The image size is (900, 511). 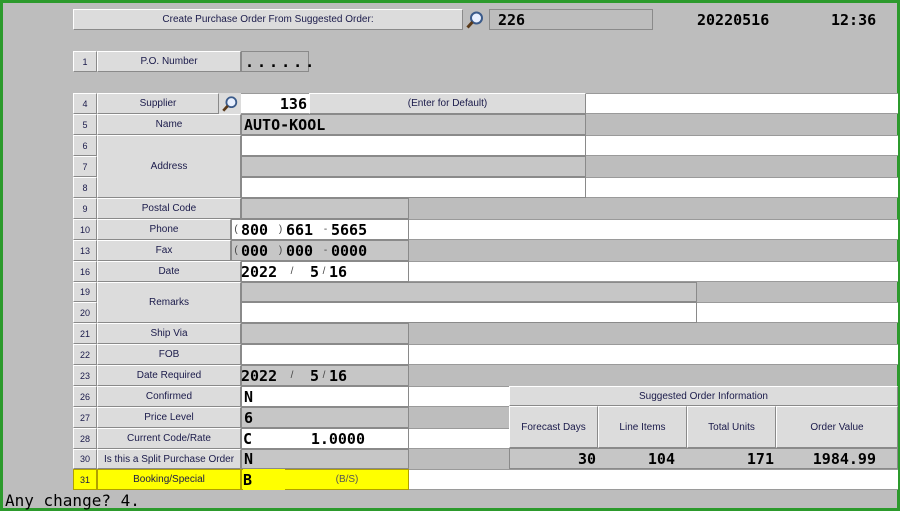 What do you see at coordinates (760, 458) in the screenshot?
I see `total-units-value: 171` at bounding box center [760, 458].